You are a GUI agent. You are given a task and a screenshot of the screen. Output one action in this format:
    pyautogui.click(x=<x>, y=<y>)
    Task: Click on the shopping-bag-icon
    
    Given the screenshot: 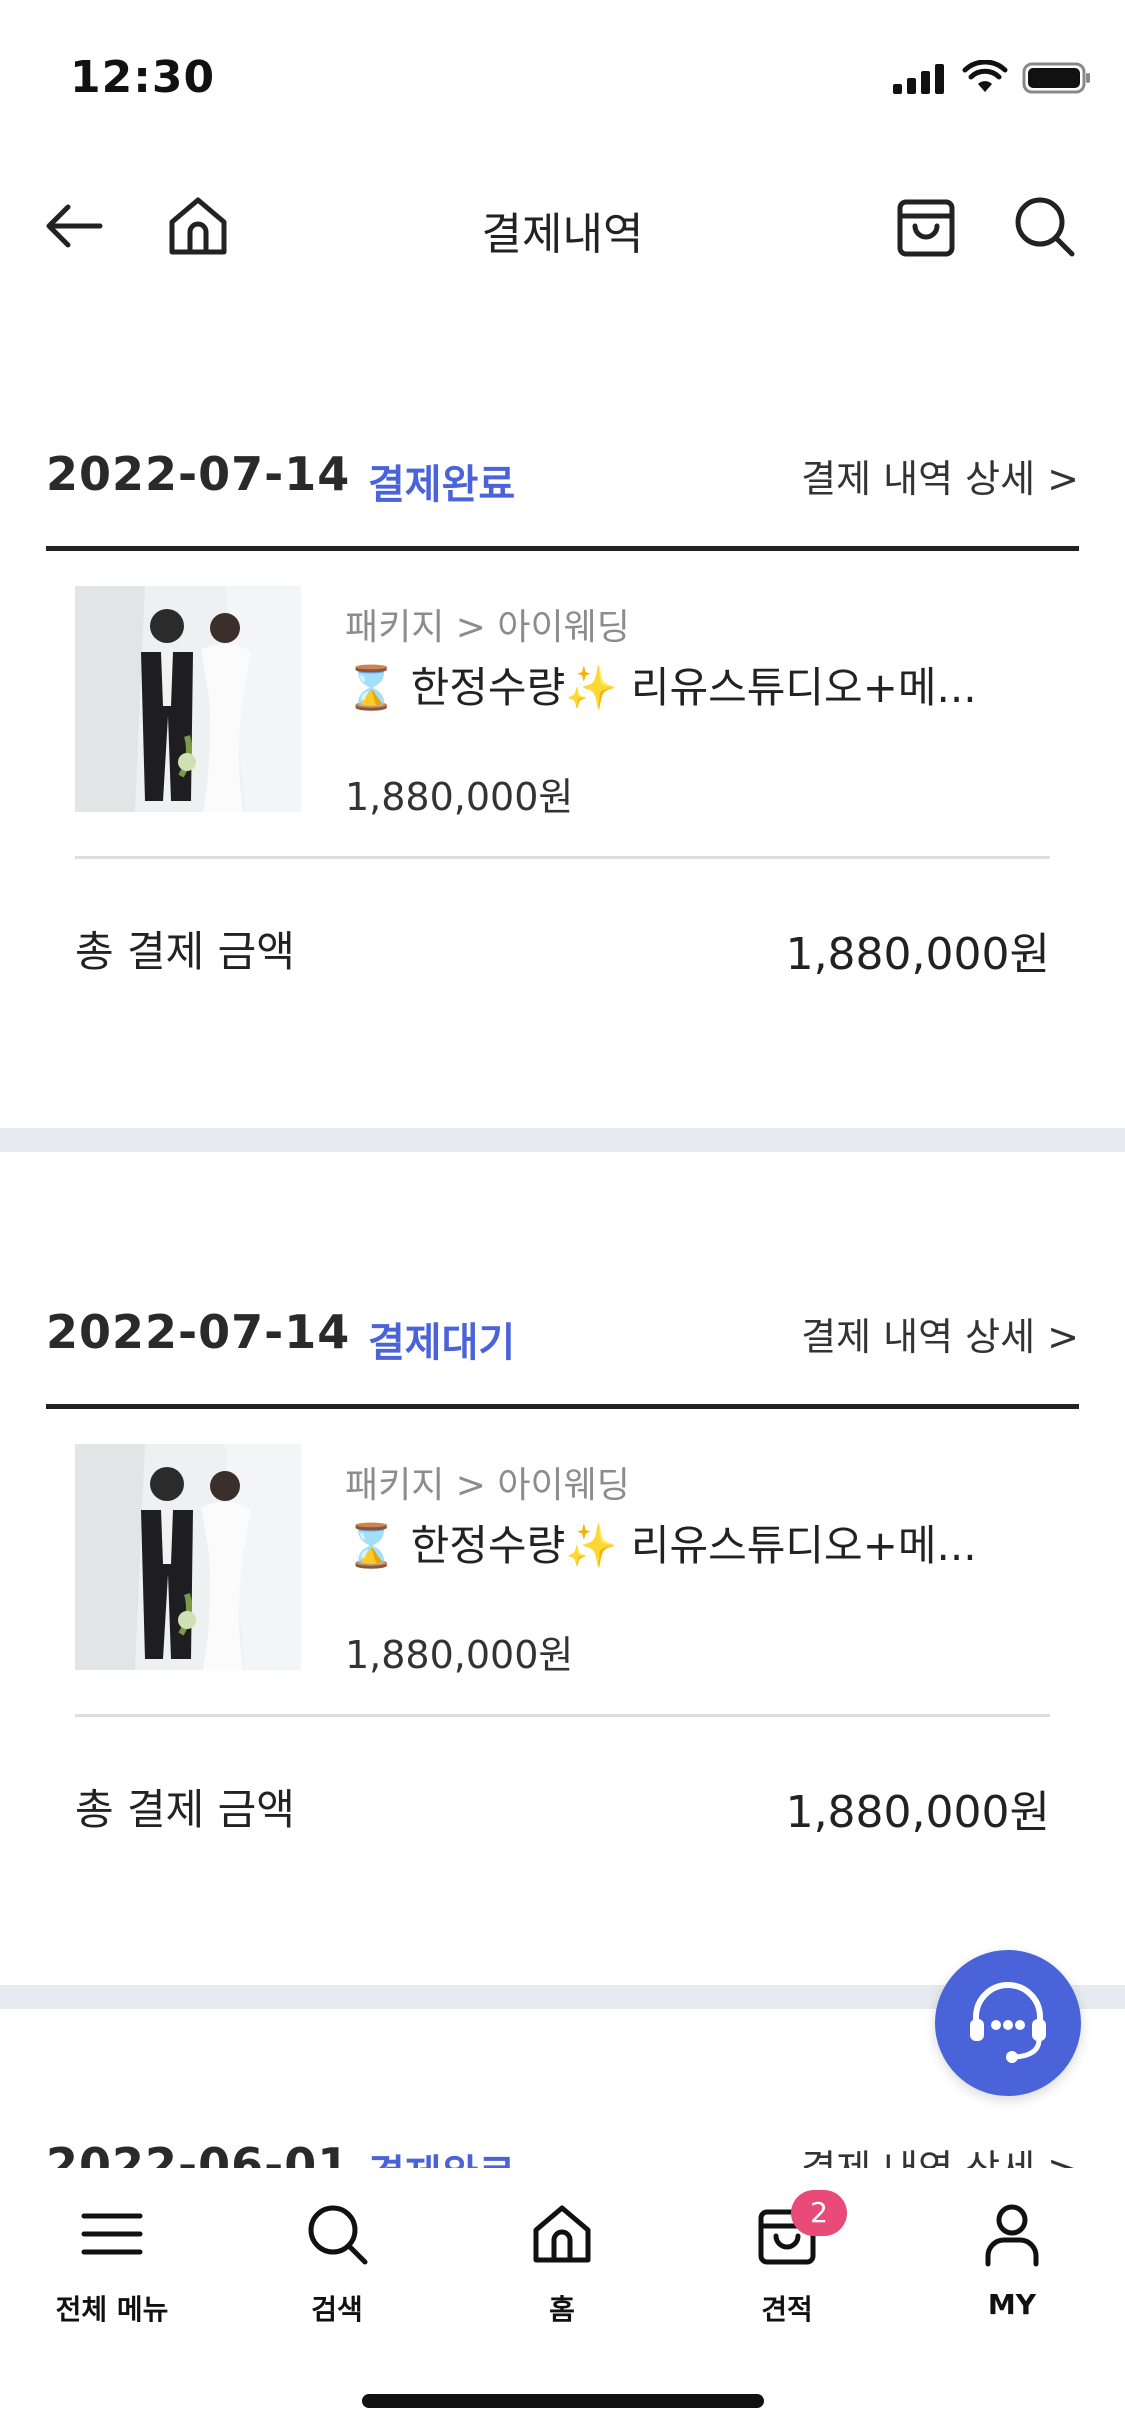 What is the action you would take?
    pyautogui.click(x=926, y=226)
    